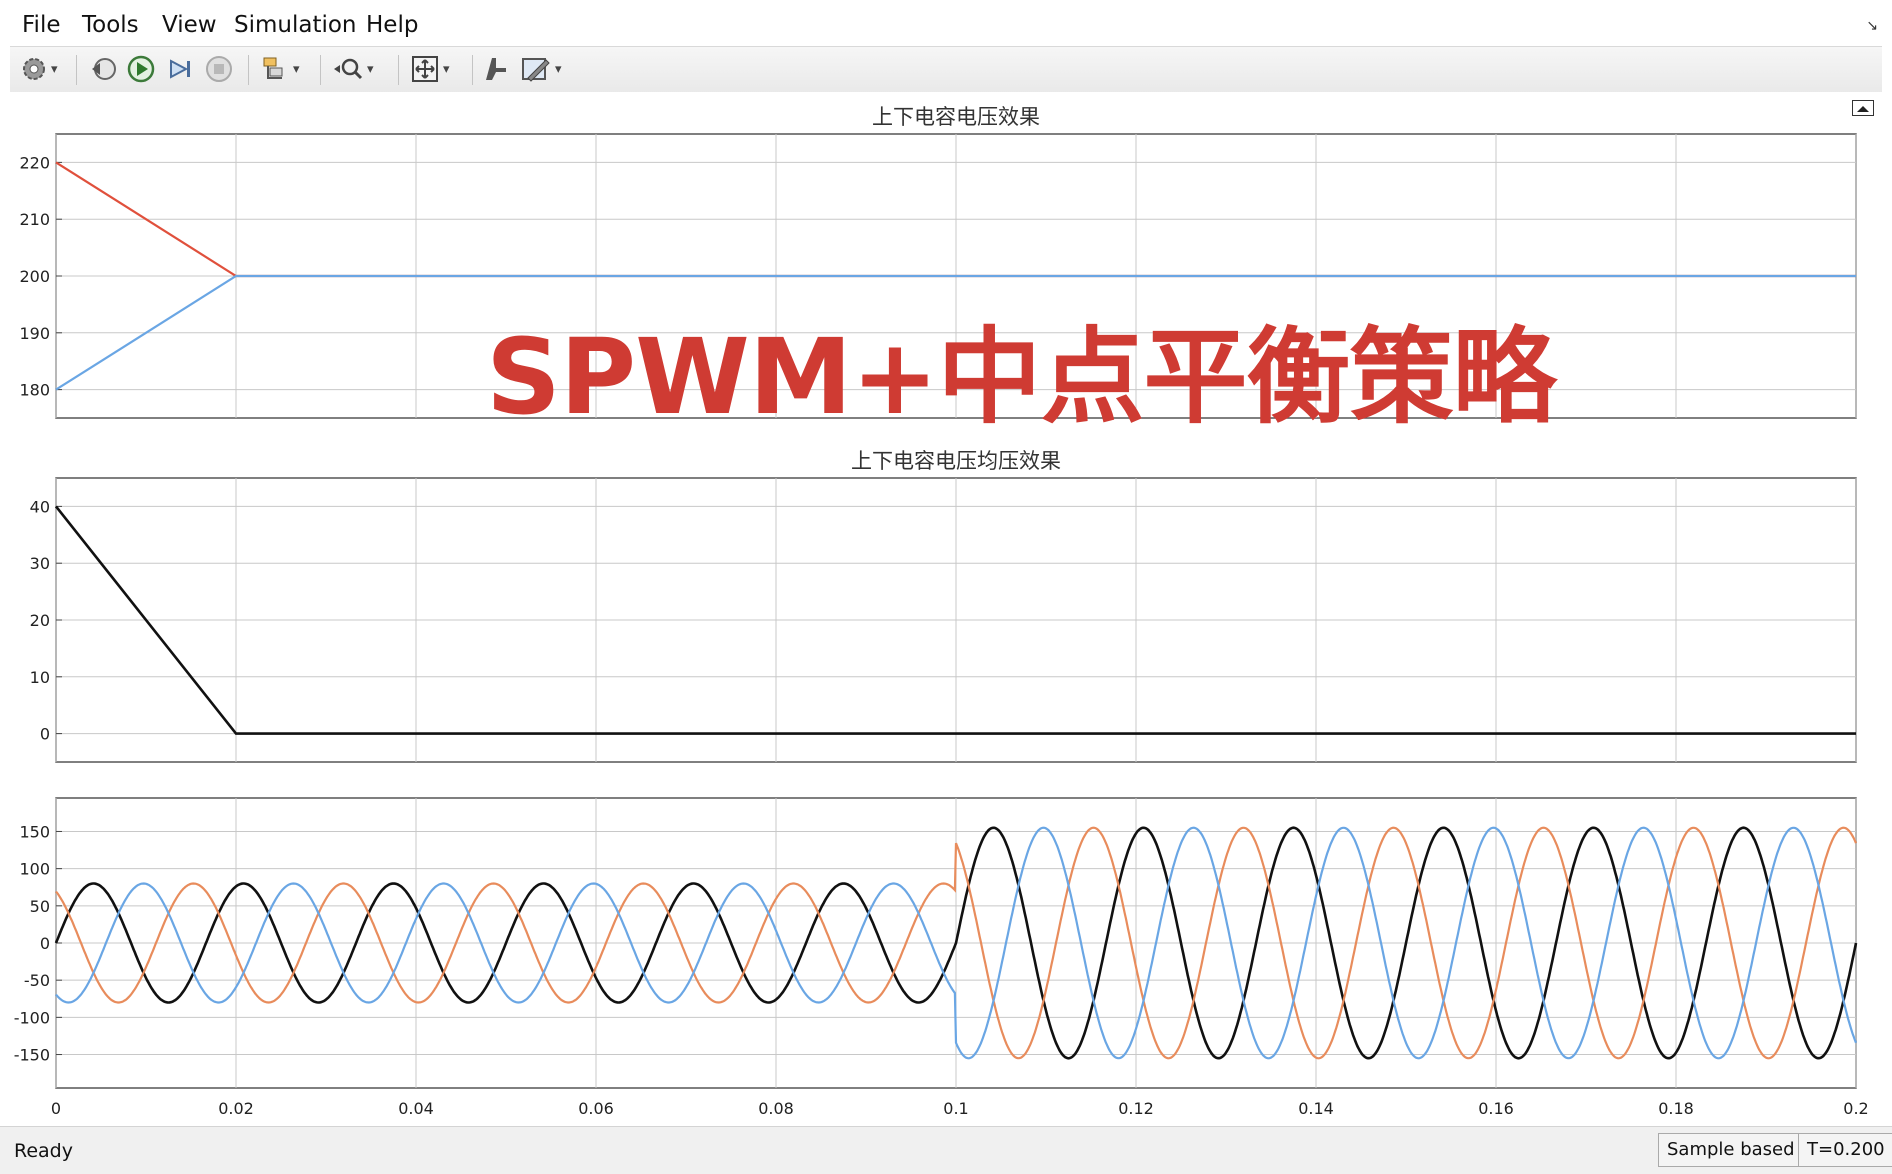  Describe the element at coordinates (236, 1108) in the screenshot. I see `x-tick-label: 0.02` at that location.